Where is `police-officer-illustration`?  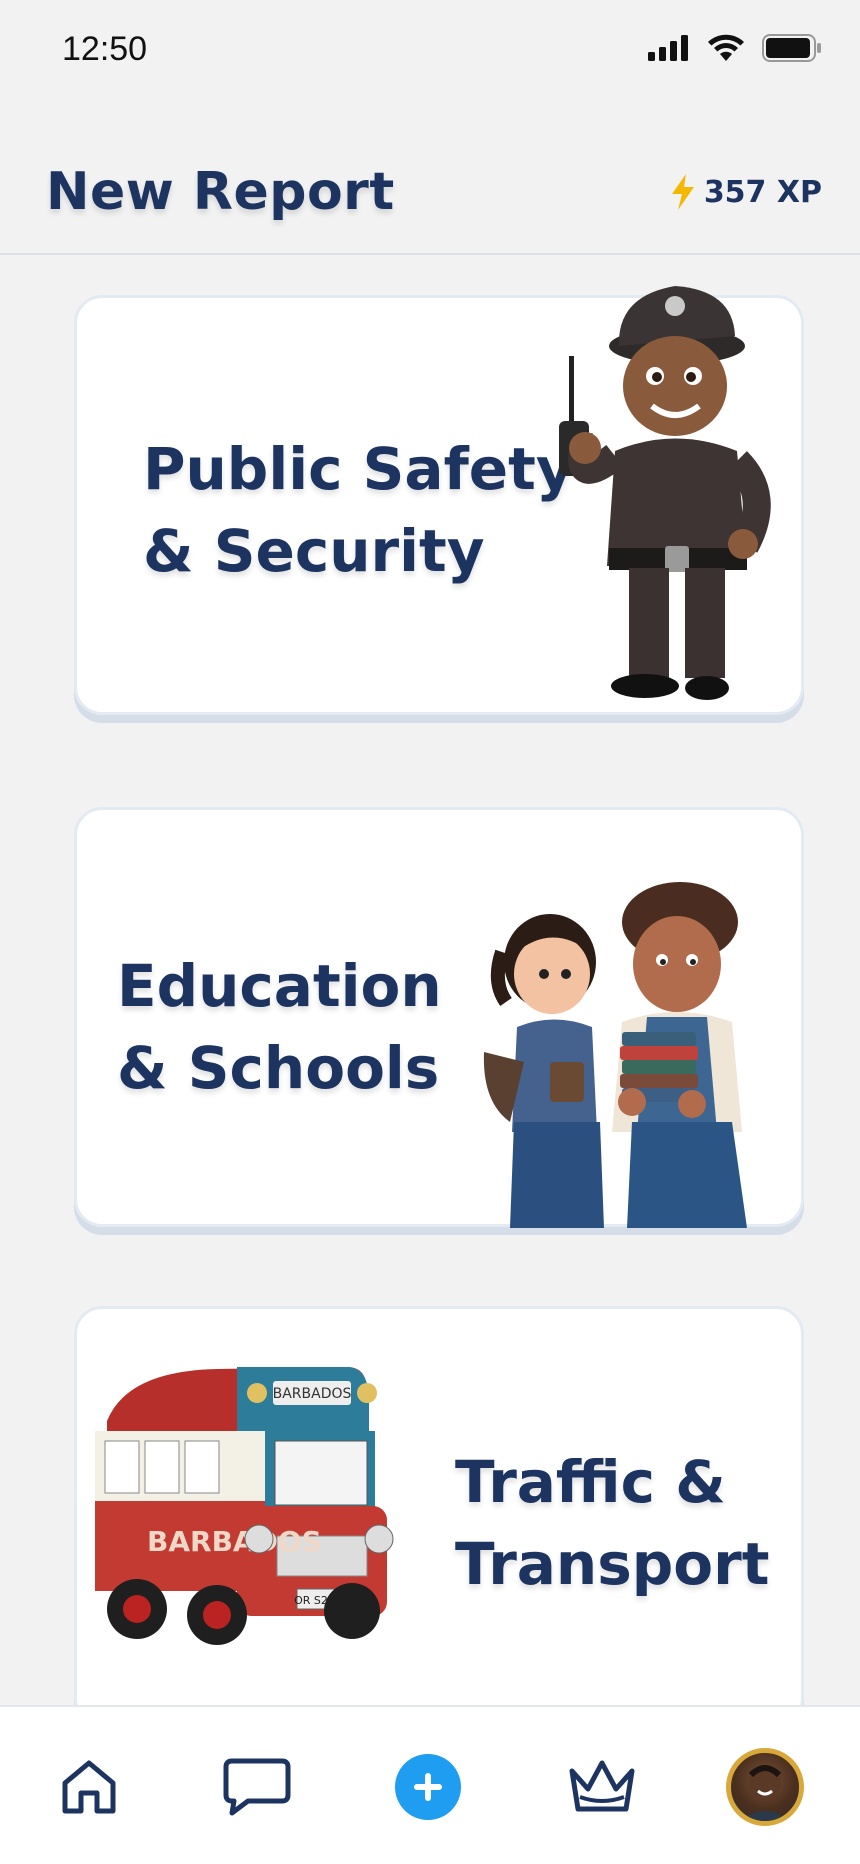 police-officer-illustration is located at coordinates (665, 493).